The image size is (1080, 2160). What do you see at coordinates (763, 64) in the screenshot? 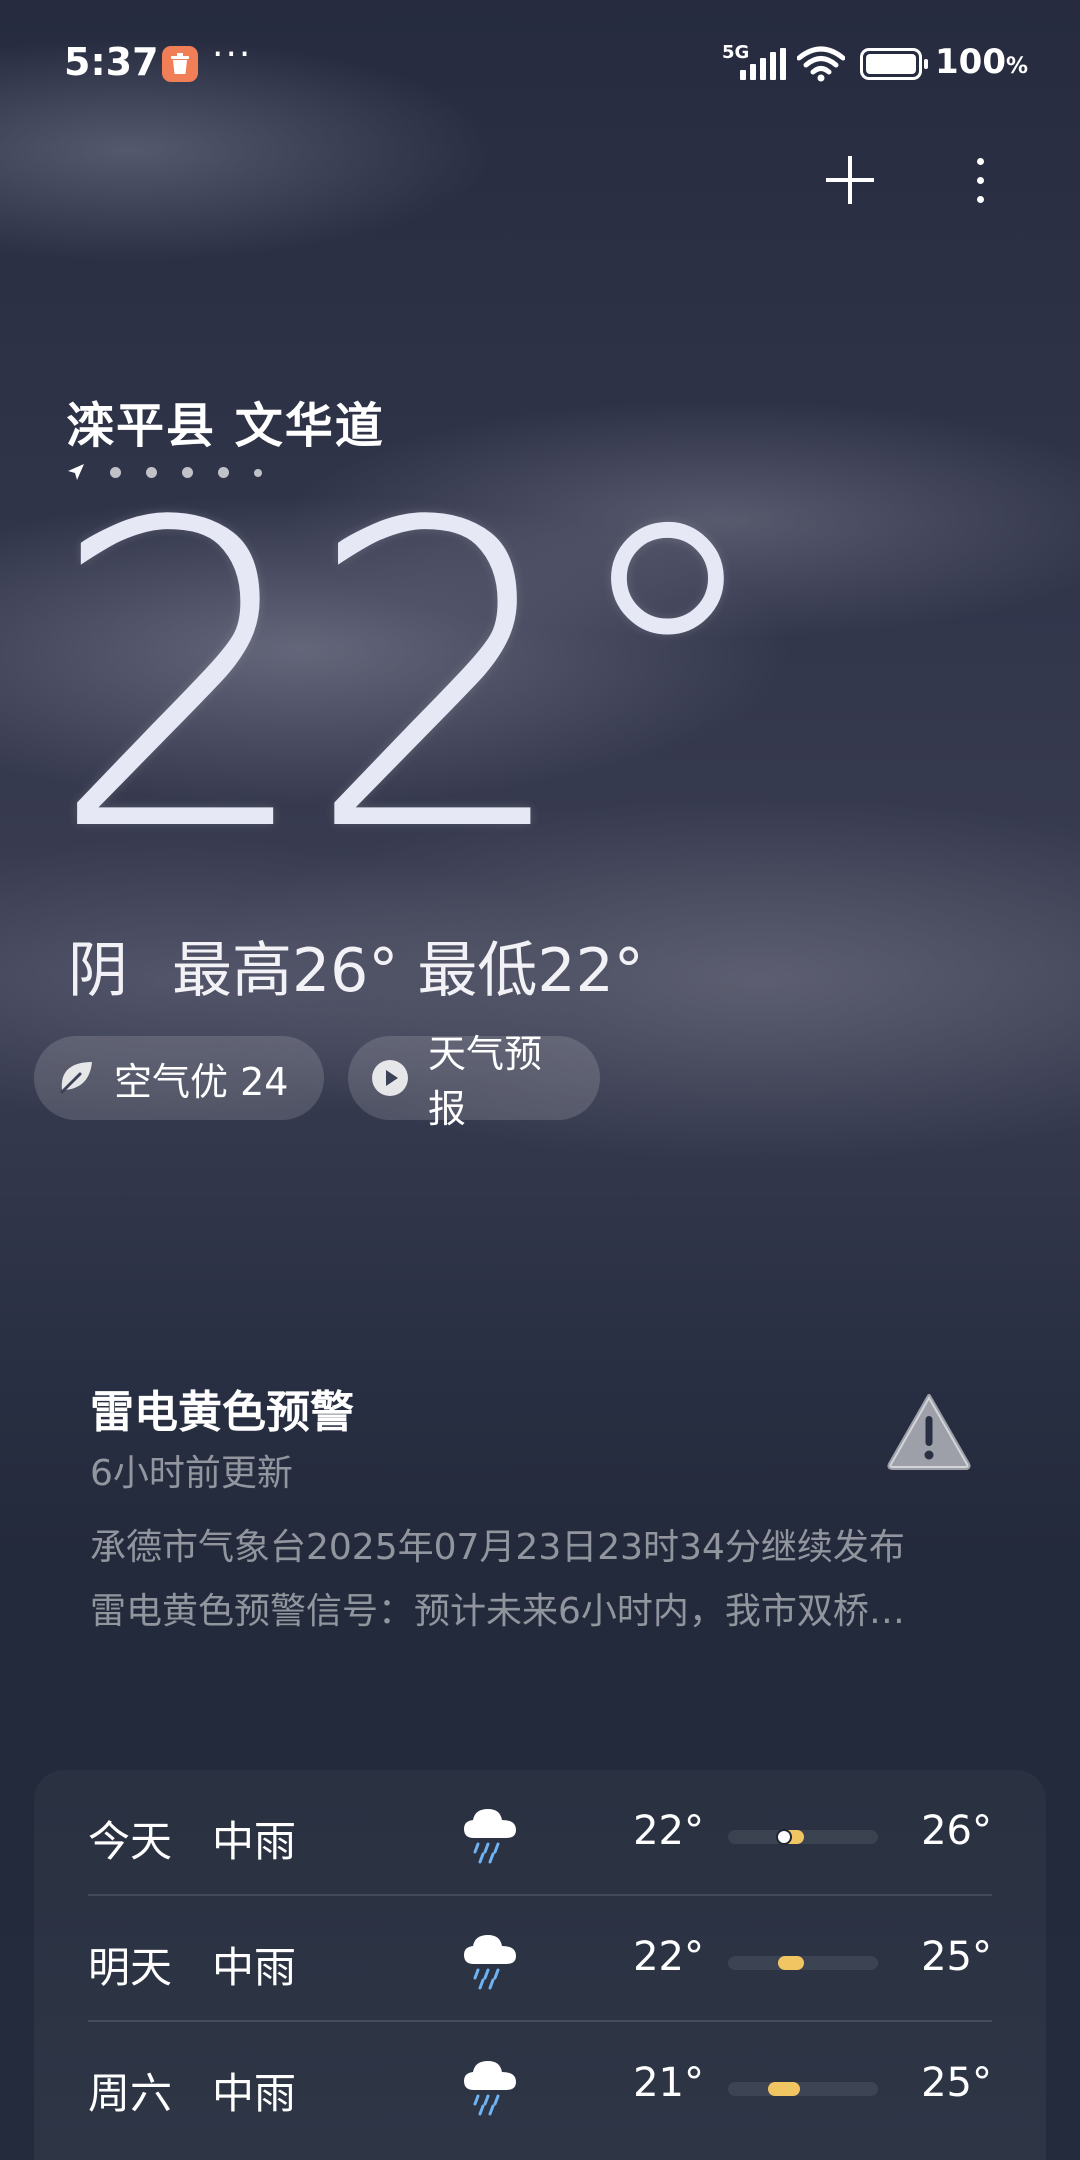
I see `signal-icon` at bounding box center [763, 64].